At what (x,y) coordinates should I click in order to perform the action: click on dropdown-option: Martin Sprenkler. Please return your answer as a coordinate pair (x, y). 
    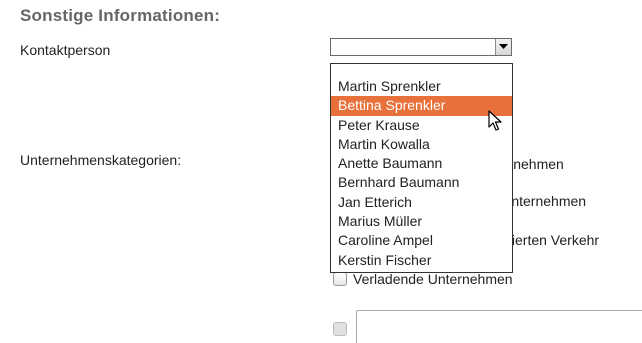
    Looking at the image, I should click on (421, 86).